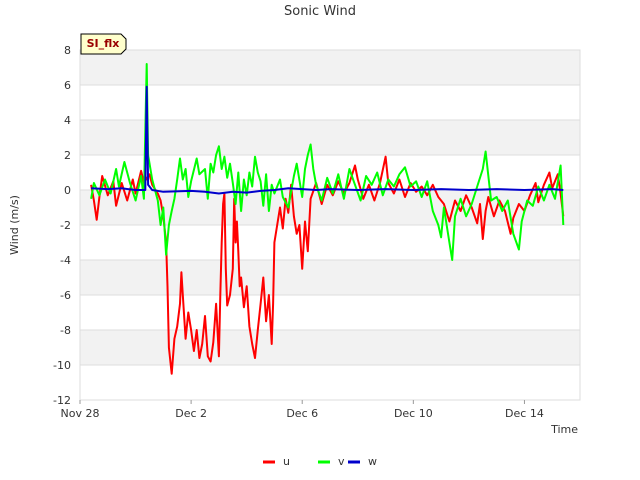  Describe the element at coordinates (62, 365) in the screenshot. I see `y-tick-label: -10` at that location.